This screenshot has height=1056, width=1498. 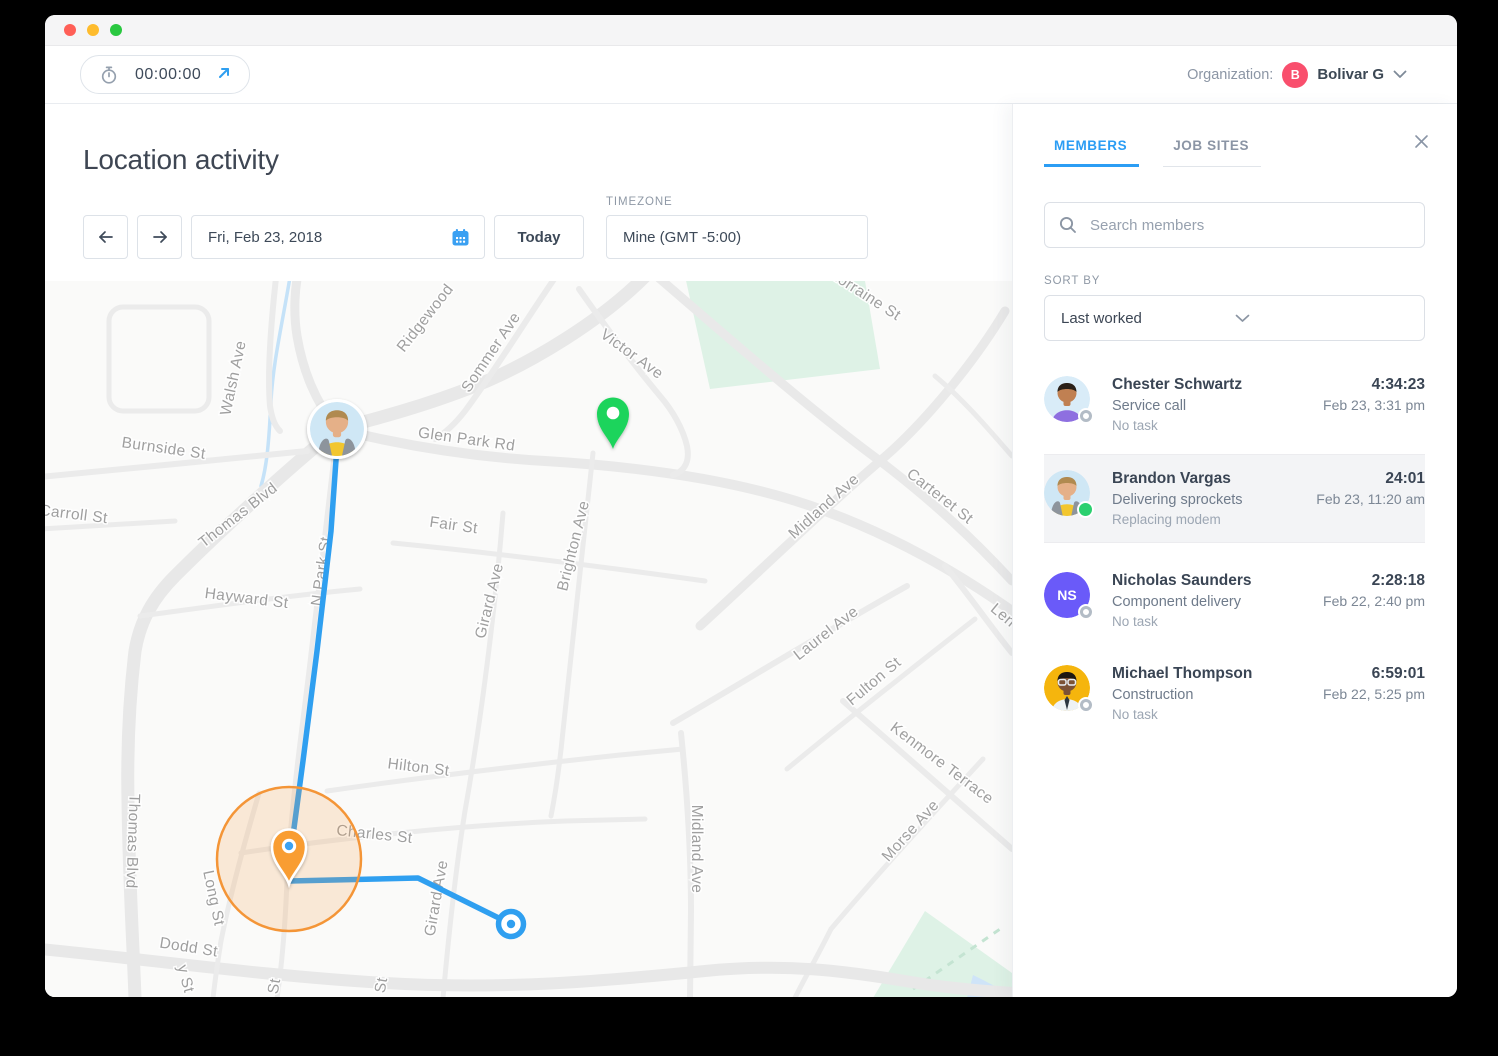 What do you see at coordinates (265, 237) in the screenshot?
I see `selected-date: Fri, Feb 23, 2018` at bounding box center [265, 237].